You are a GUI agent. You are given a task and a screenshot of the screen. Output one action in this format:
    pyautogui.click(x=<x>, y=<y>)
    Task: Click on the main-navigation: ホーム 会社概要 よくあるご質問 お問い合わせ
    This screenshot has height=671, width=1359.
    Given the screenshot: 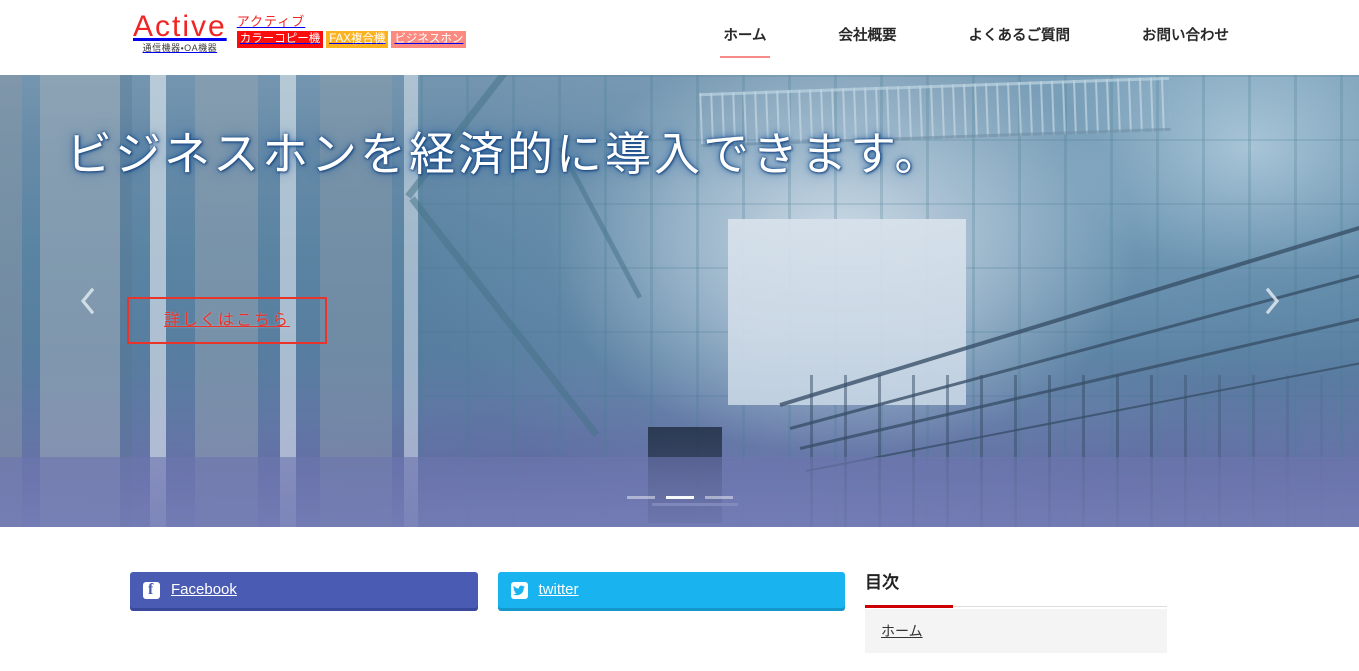 What is the action you would take?
    pyautogui.click(x=958, y=42)
    